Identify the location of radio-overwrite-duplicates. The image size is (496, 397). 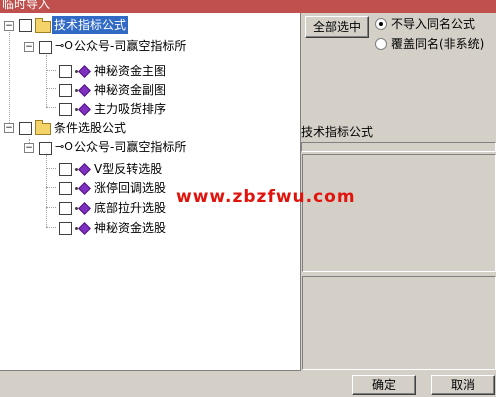
(381, 44).